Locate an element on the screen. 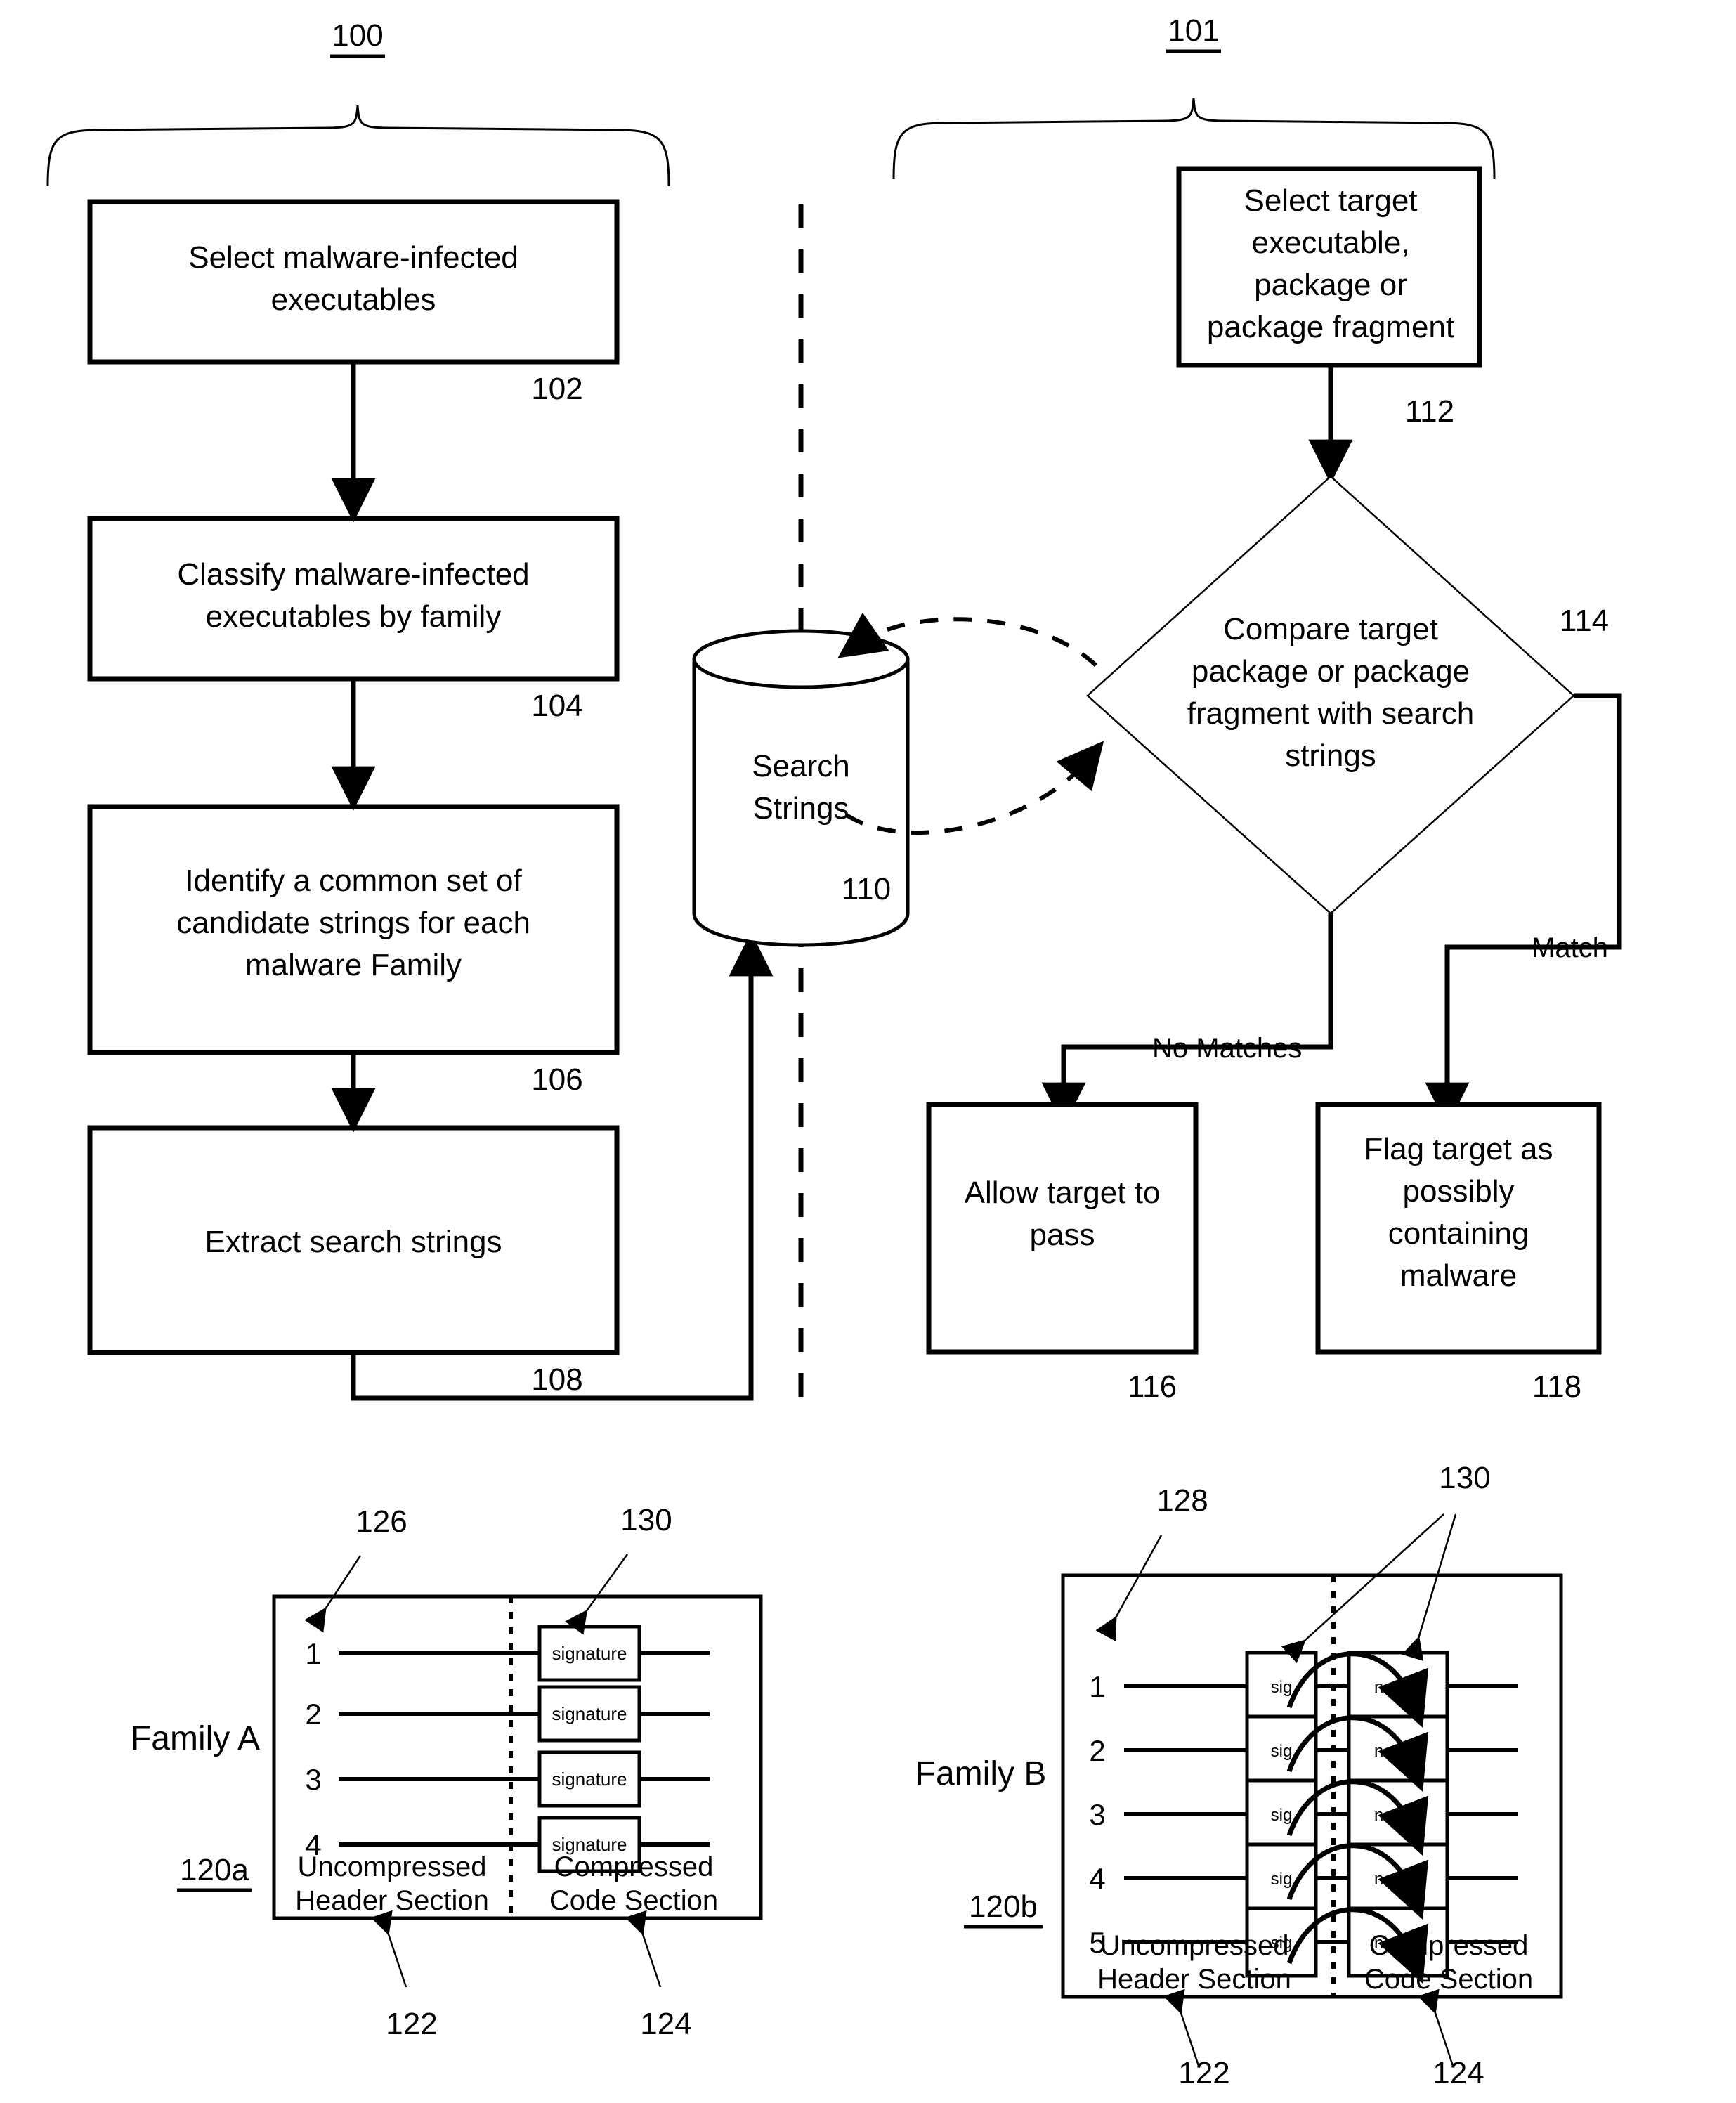 The width and height of the screenshot is (1736, 2103). family-a-left-section-line2: Header Section is located at coordinates (392, 1900).